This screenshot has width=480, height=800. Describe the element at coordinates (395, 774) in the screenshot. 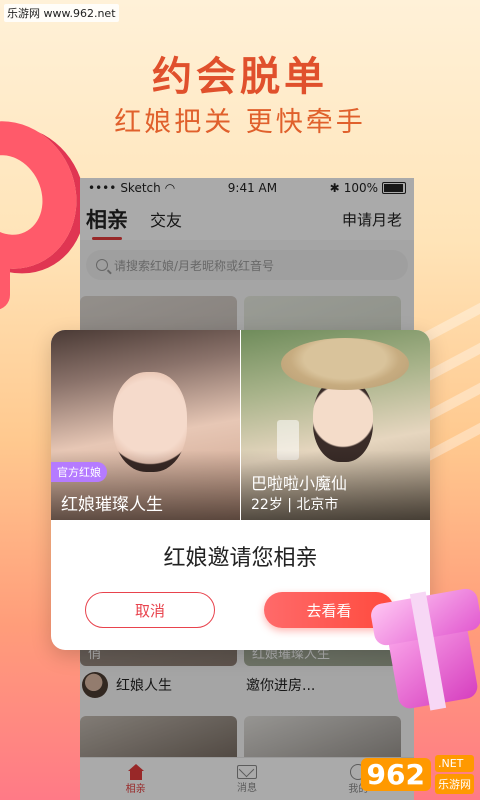

I see `watermark-number: 962` at that location.